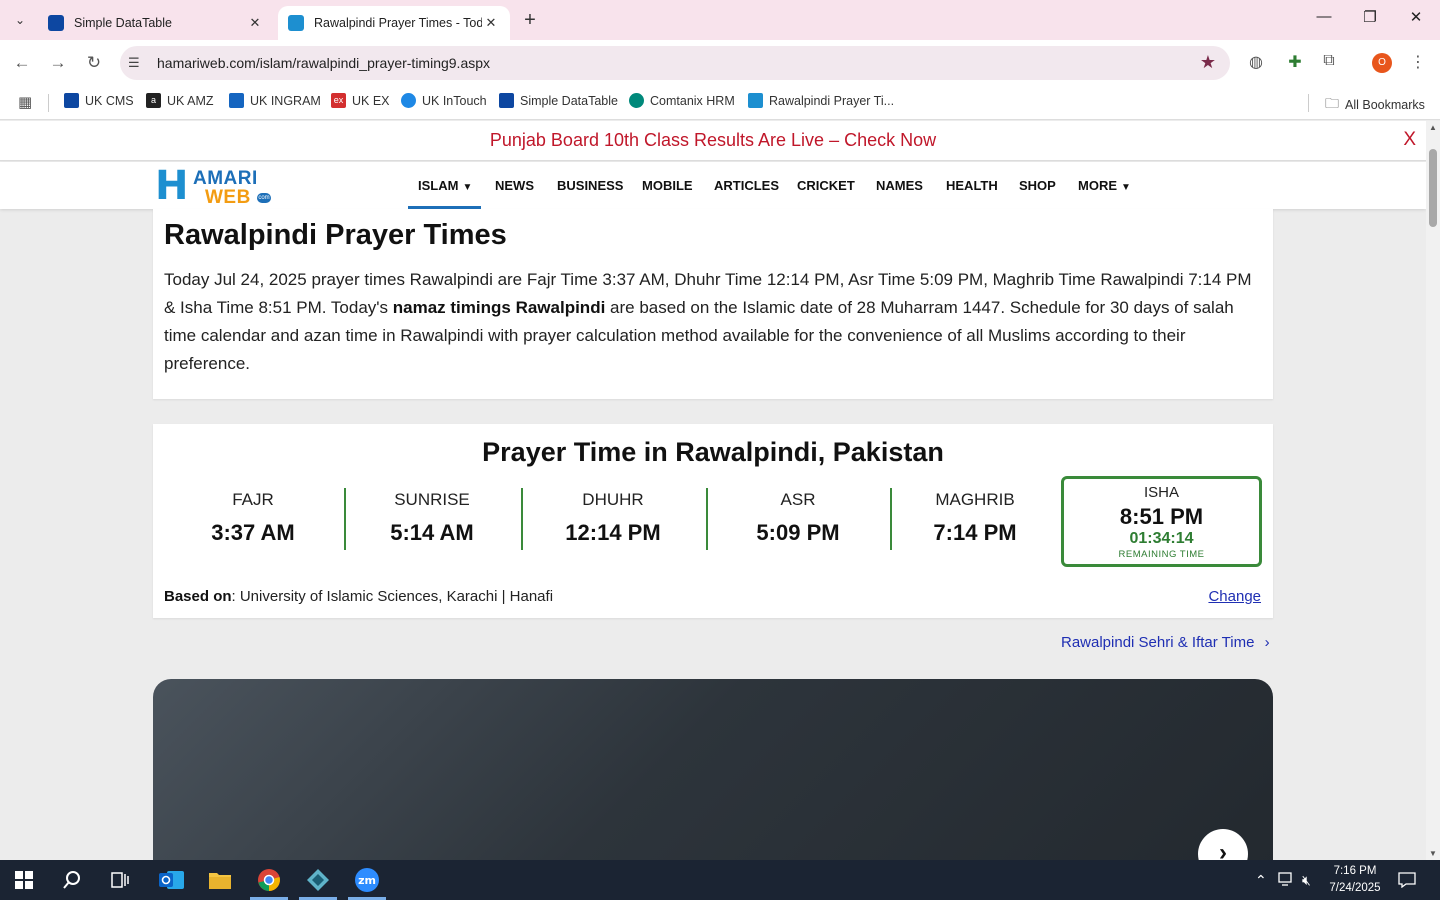 The width and height of the screenshot is (1440, 900). What do you see at coordinates (335, 235) in the screenshot?
I see `page-title: Rawalpindi Prayer Times` at bounding box center [335, 235].